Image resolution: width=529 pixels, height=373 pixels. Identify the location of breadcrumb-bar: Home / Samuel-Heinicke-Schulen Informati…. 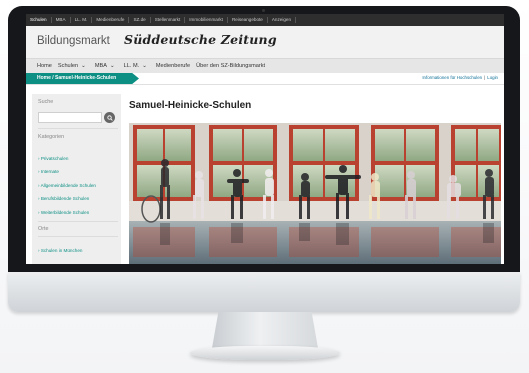
(265, 79).